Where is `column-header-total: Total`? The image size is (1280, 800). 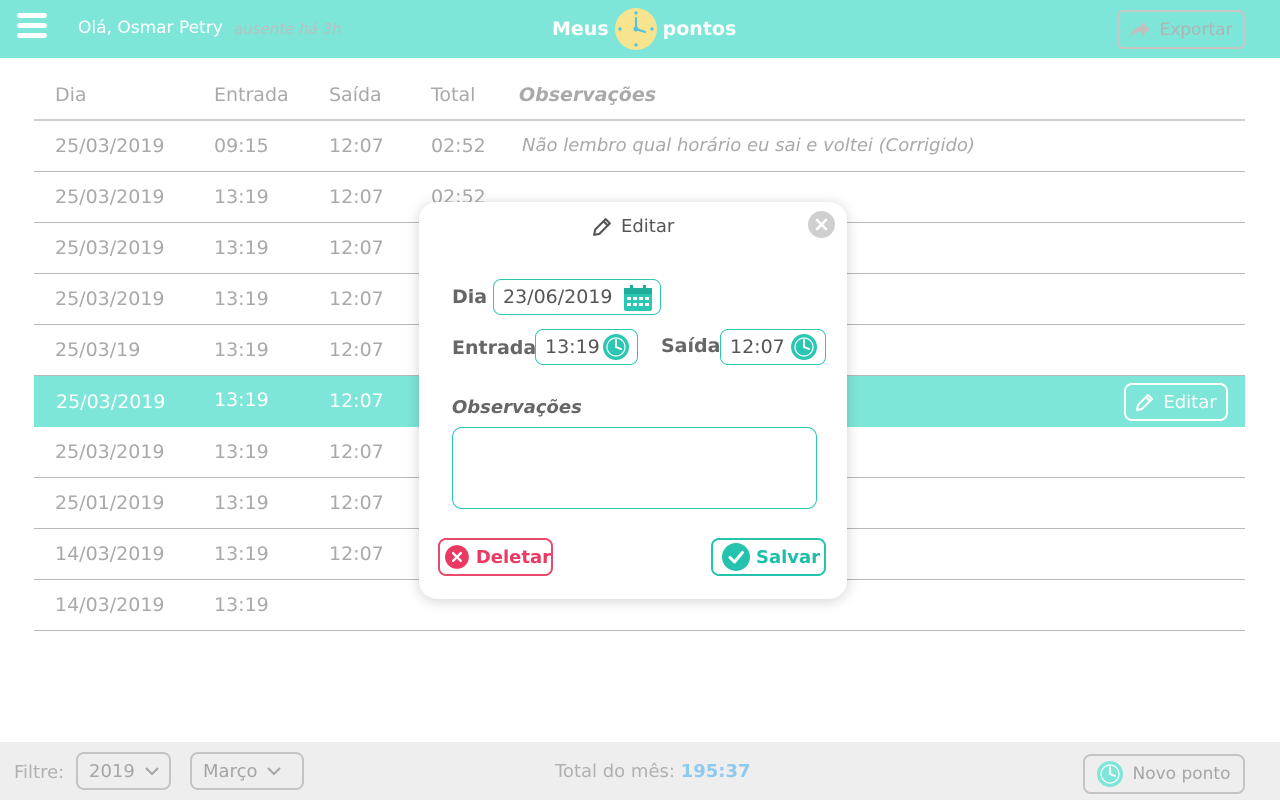 column-header-total: Total is located at coordinates (453, 95).